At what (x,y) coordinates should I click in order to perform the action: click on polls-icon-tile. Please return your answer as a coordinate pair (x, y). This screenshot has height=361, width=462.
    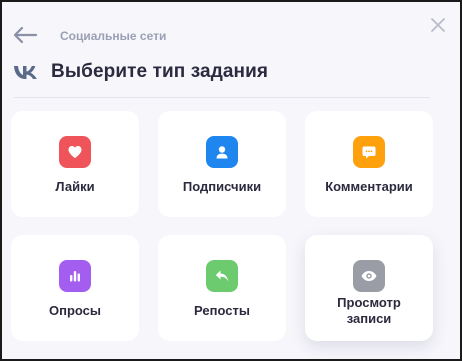
    Looking at the image, I should click on (75, 276).